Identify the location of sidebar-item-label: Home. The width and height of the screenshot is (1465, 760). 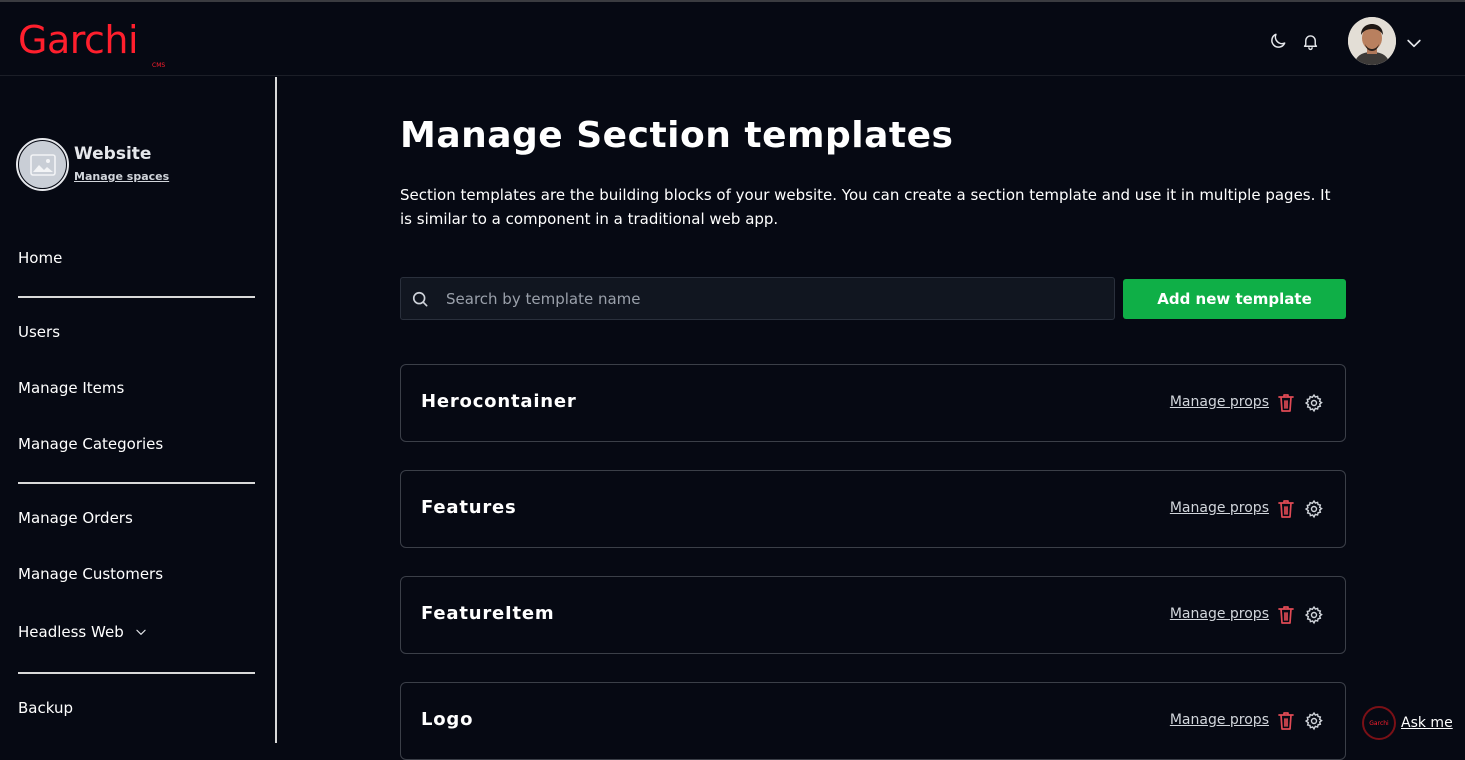
(40, 258).